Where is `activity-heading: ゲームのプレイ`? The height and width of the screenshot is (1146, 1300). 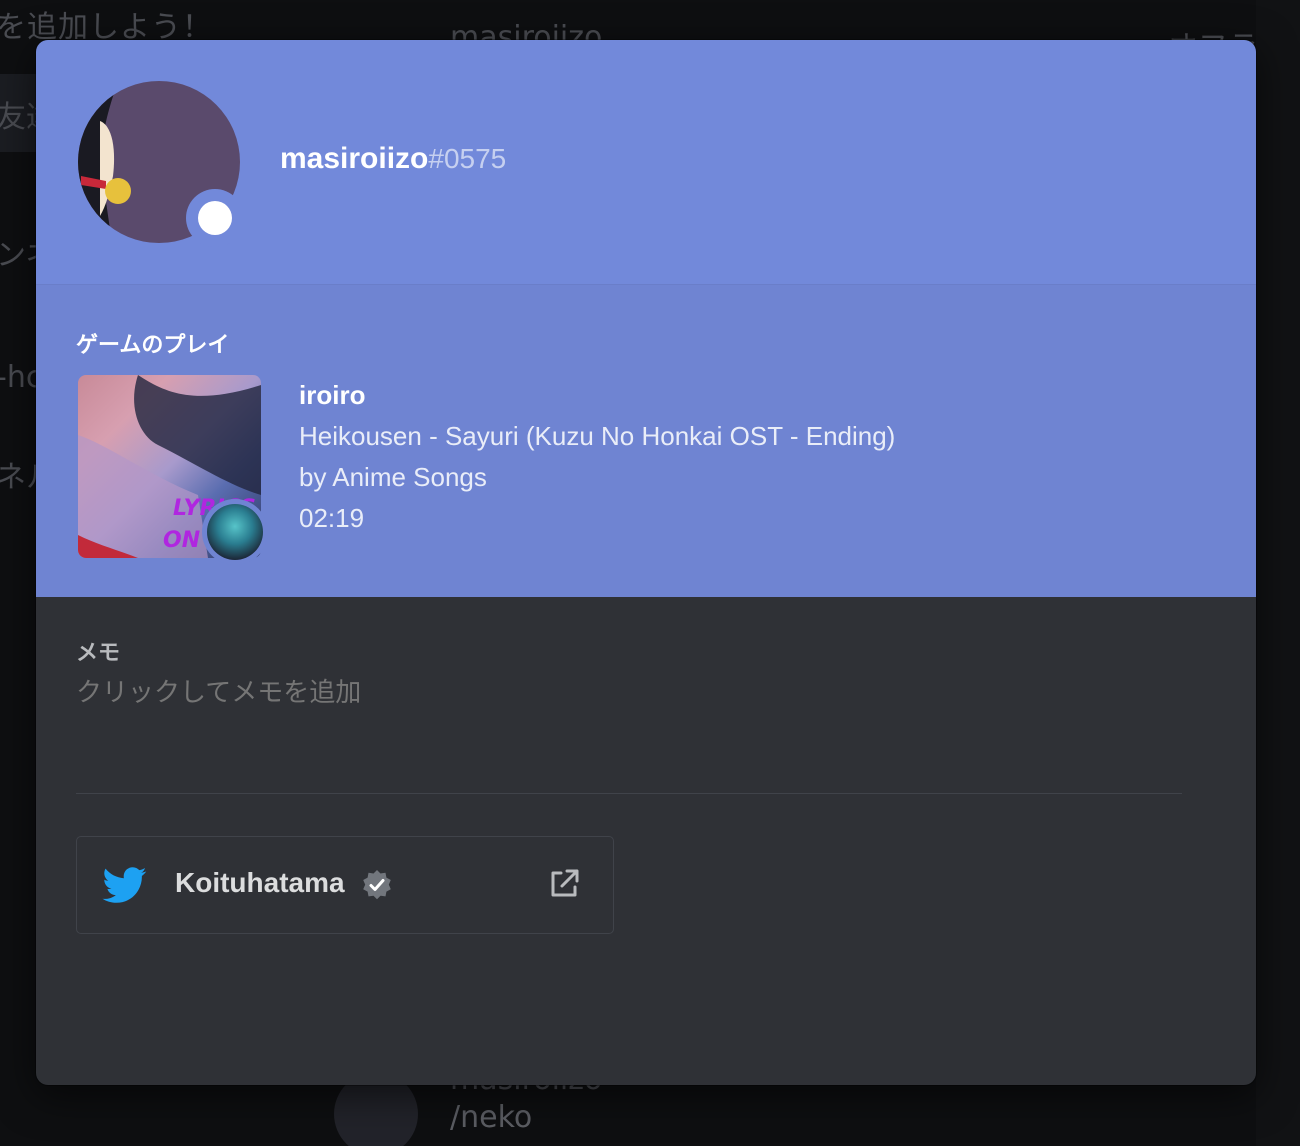
activity-heading: ゲームのプレイ is located at coordinates (153, 345).